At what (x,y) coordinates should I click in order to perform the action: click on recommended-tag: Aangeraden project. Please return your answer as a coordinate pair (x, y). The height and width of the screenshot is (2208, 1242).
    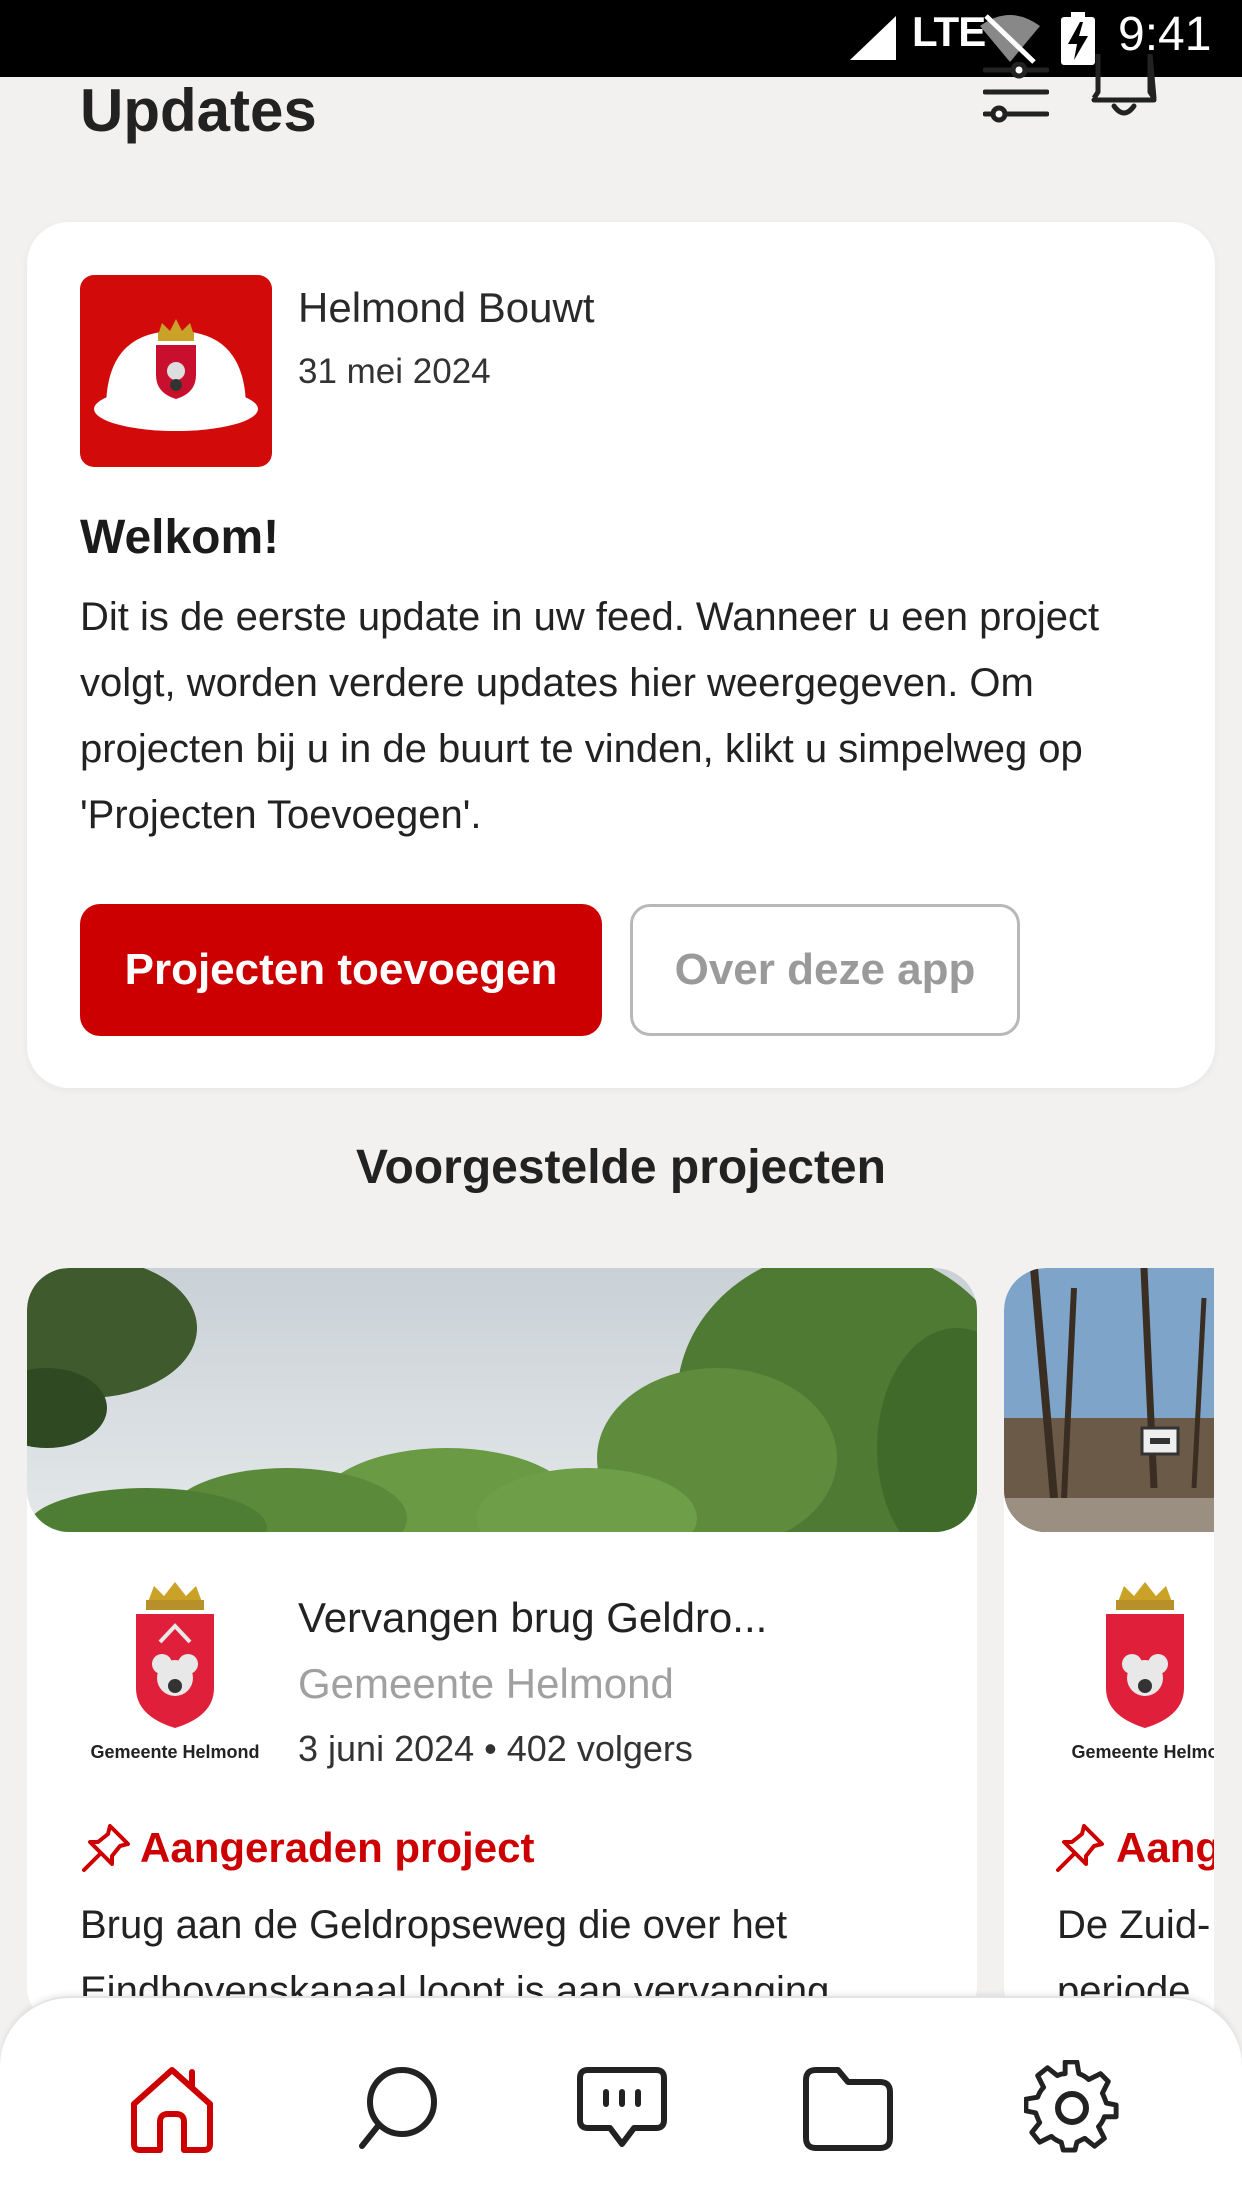
    Looking at the image, I should click on (337, 1847).